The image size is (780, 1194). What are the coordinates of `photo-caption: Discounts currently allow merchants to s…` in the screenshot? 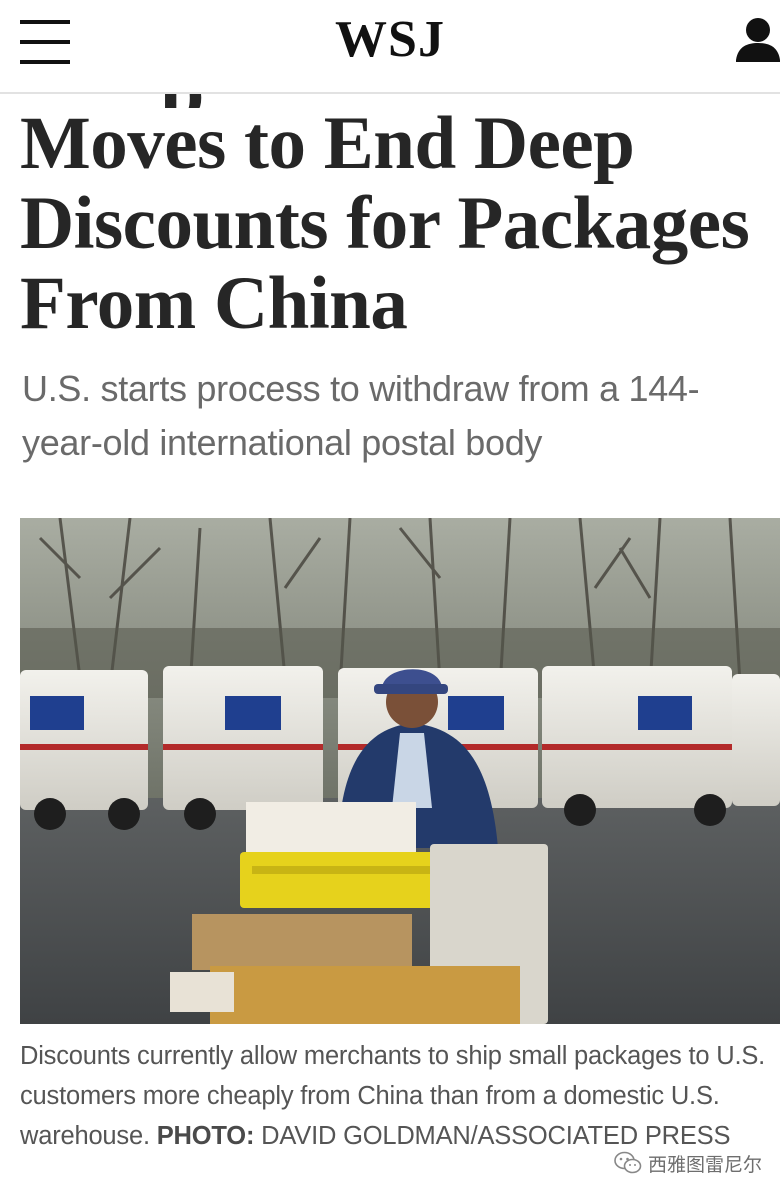 It's located at (399, 1096).